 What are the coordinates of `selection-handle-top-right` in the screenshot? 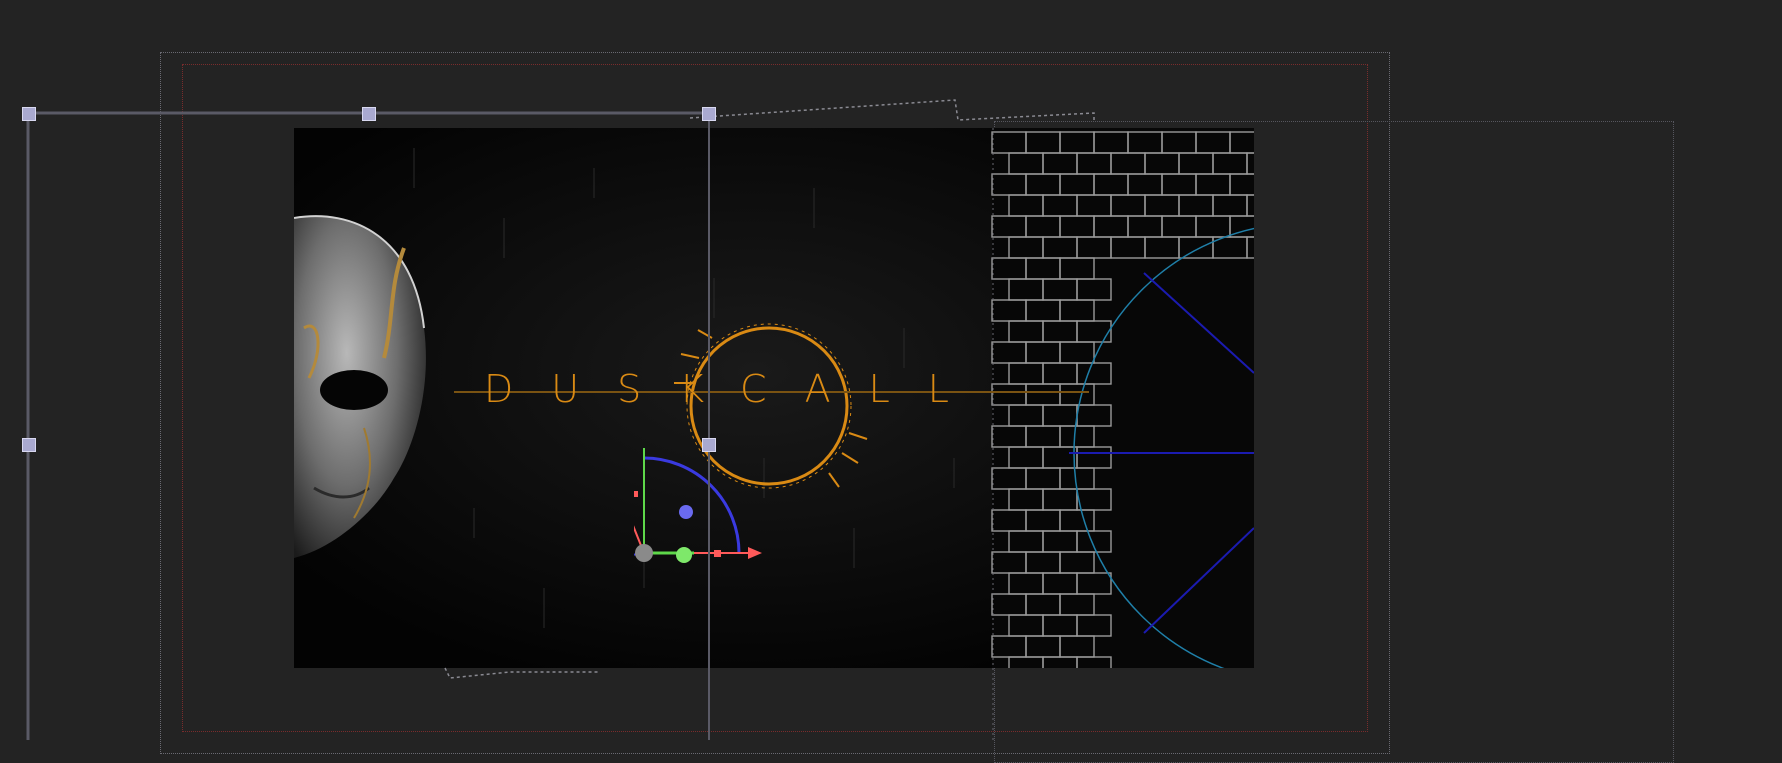 It's located at (709, 114).